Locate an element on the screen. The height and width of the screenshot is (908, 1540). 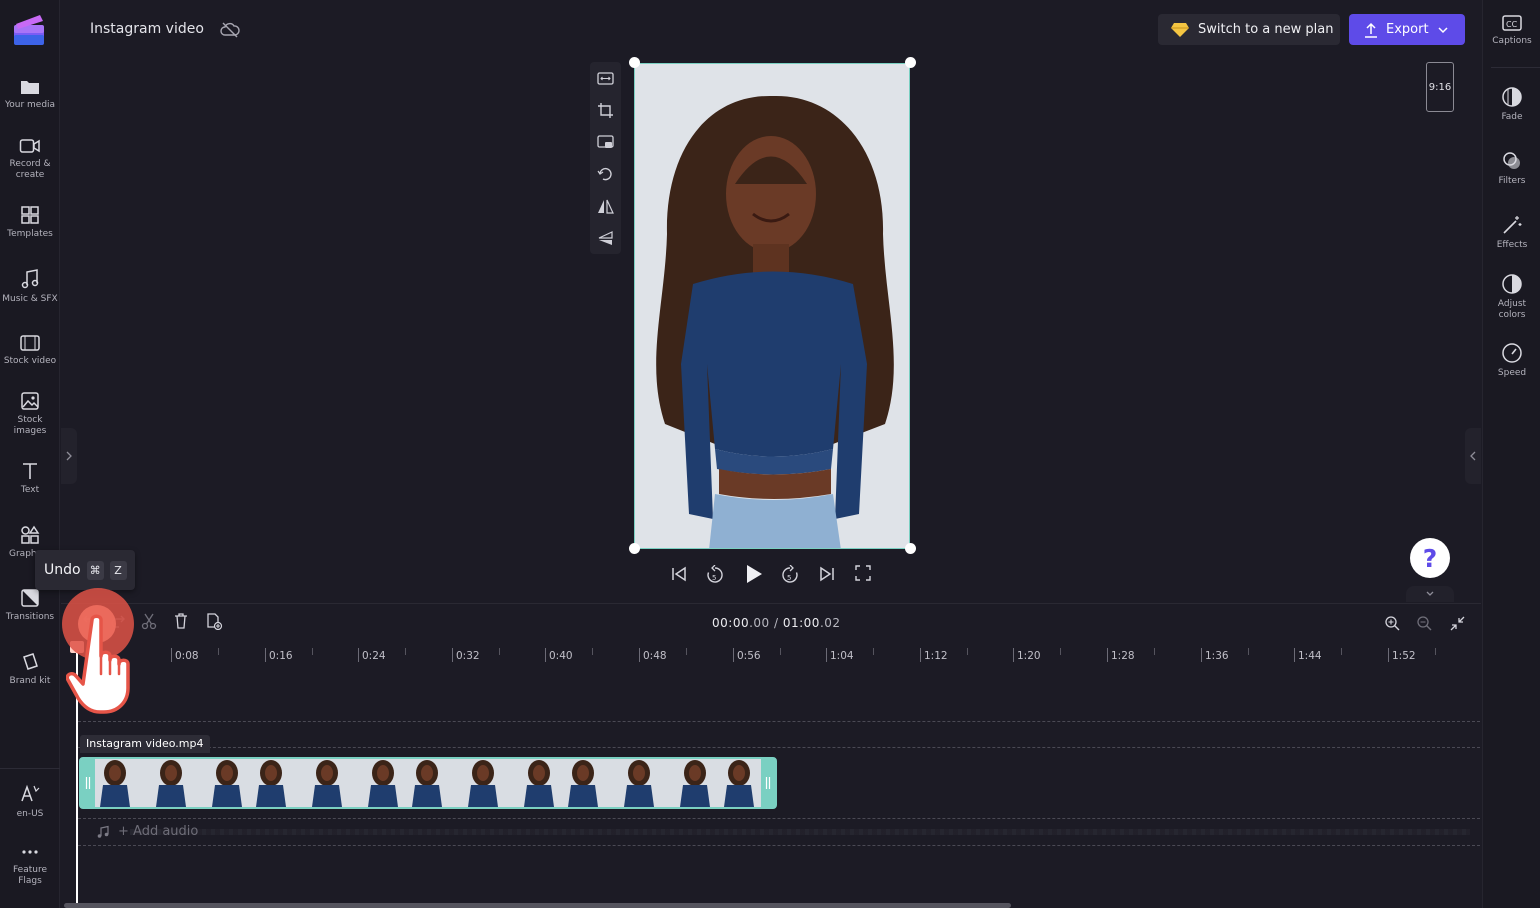
right-divider is located at coordinates (1515, 67).